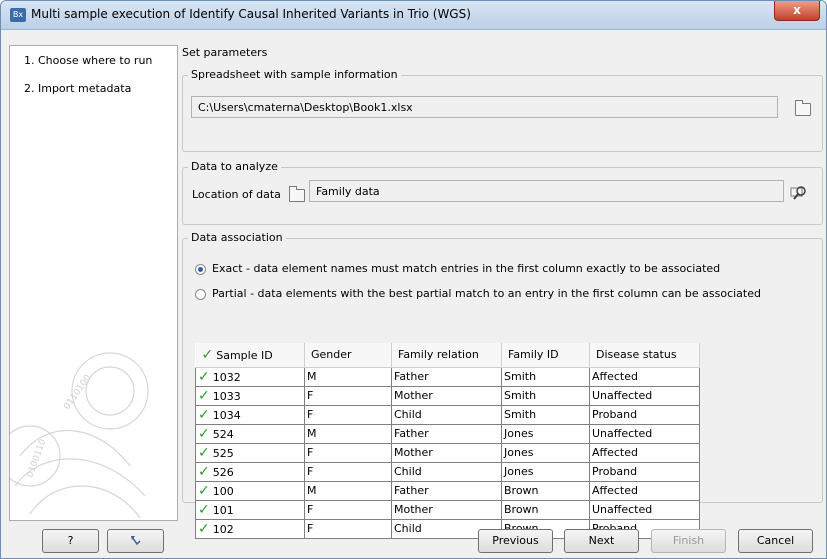 The height and width of the screenshot is (559, 827). I want to click on sample-id-cell: ✓ 101, so click(250, 509).